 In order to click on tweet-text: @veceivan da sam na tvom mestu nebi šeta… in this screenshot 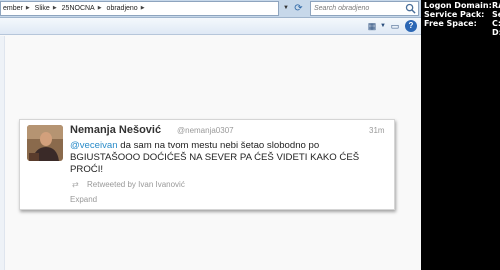, I will do `click(229, 158)`.